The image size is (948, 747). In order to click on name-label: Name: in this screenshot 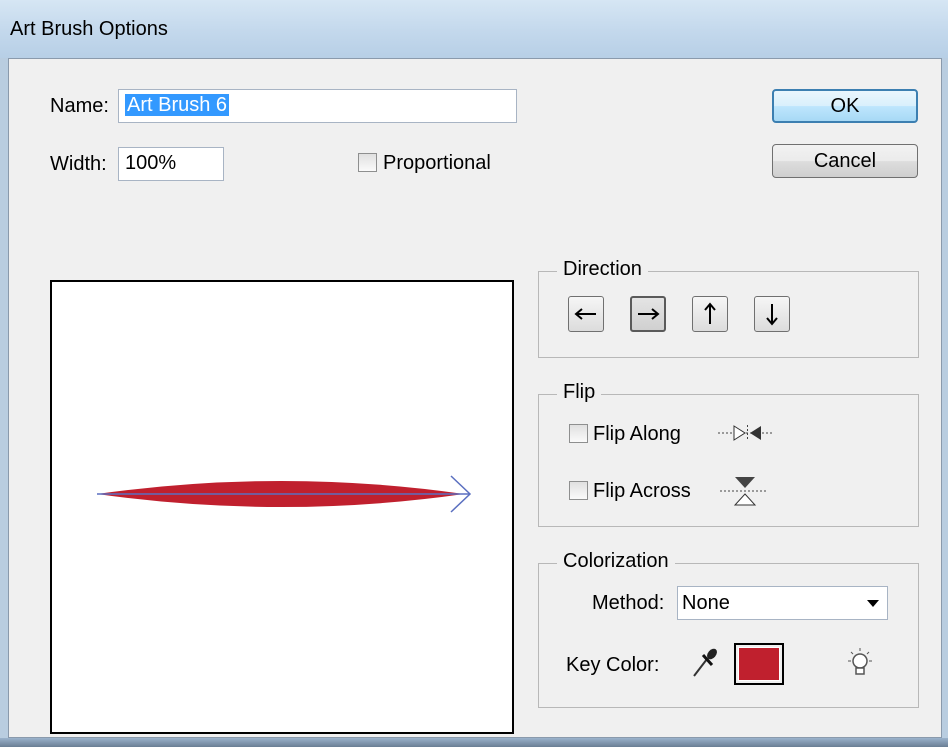, I will do `click(79, 106)`.